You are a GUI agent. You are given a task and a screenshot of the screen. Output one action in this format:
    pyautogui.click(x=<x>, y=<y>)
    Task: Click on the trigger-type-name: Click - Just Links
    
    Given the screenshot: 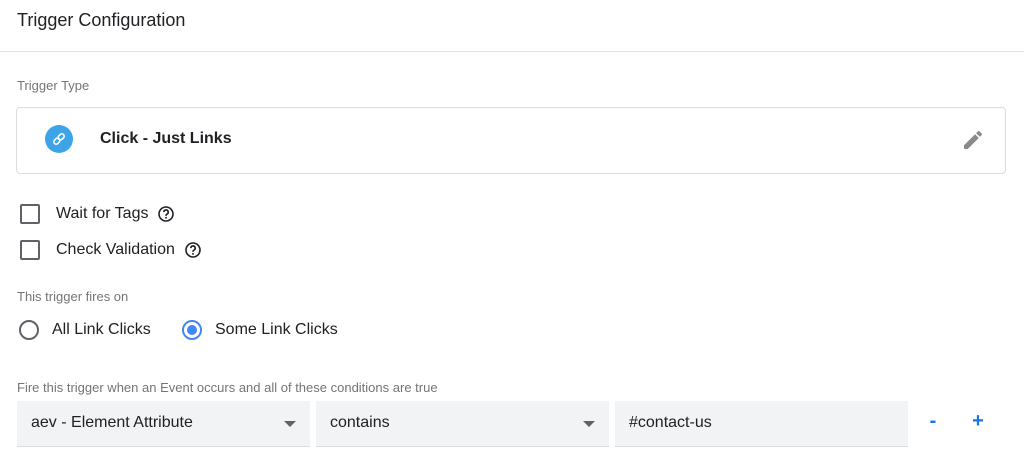 What is the action you would take?
    pyautogui.click(x=166, y=138)
    